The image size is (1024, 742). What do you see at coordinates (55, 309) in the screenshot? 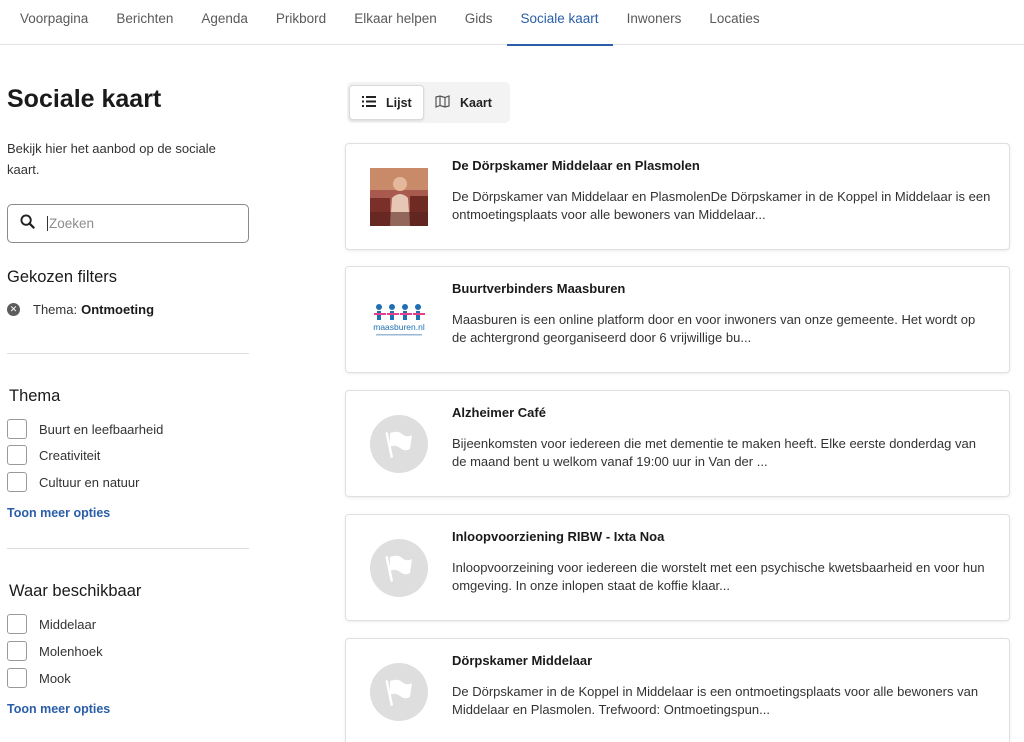
I see `chosen-filter-label: Thema:` at bounding box center [55, 309].